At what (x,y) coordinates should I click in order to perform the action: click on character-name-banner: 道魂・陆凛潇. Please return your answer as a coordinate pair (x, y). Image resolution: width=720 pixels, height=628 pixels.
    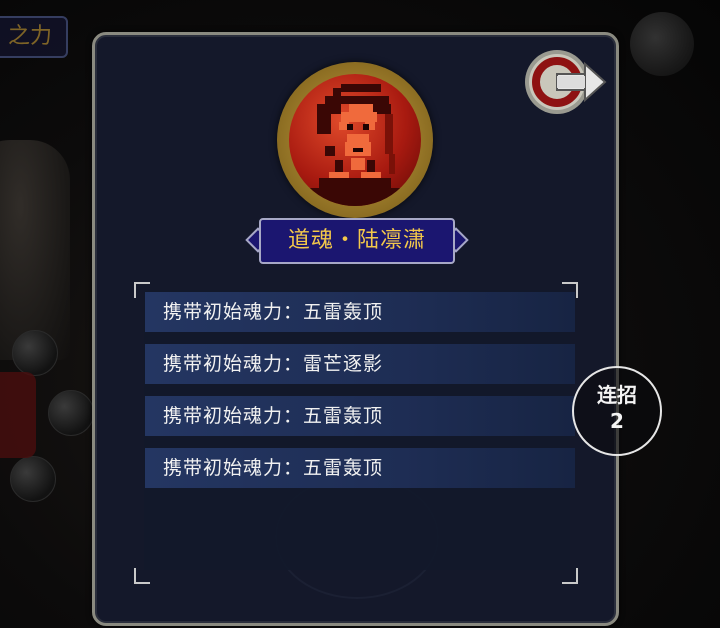
    Looking at the image, I should click on (357, 242).